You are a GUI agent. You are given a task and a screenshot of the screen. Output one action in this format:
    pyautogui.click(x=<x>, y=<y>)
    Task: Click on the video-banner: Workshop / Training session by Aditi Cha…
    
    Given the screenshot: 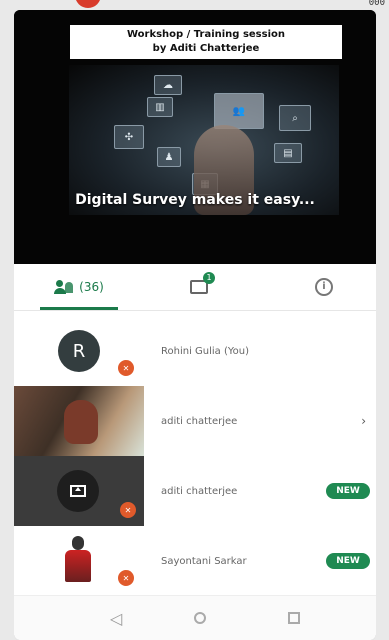 What is the action you would take?
    pyautogui.click(x=206, y=42)
    